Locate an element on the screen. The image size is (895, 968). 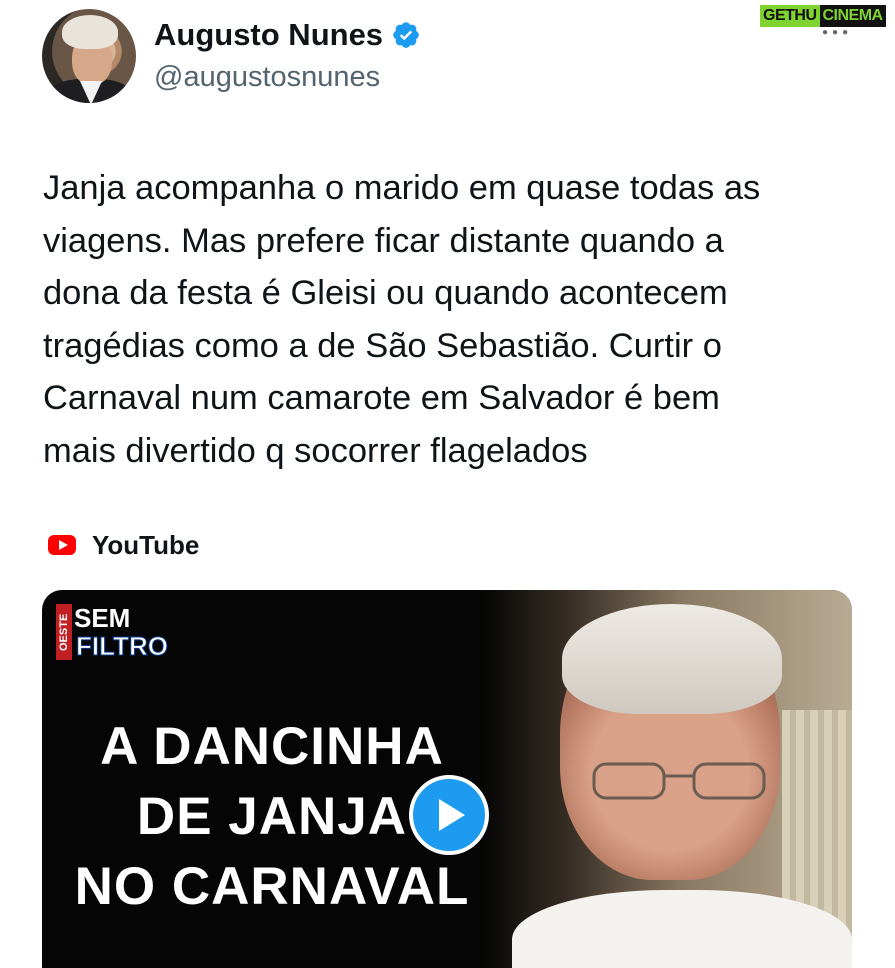
headline-line: A DANCINHA is located at coordinates (272, 746).